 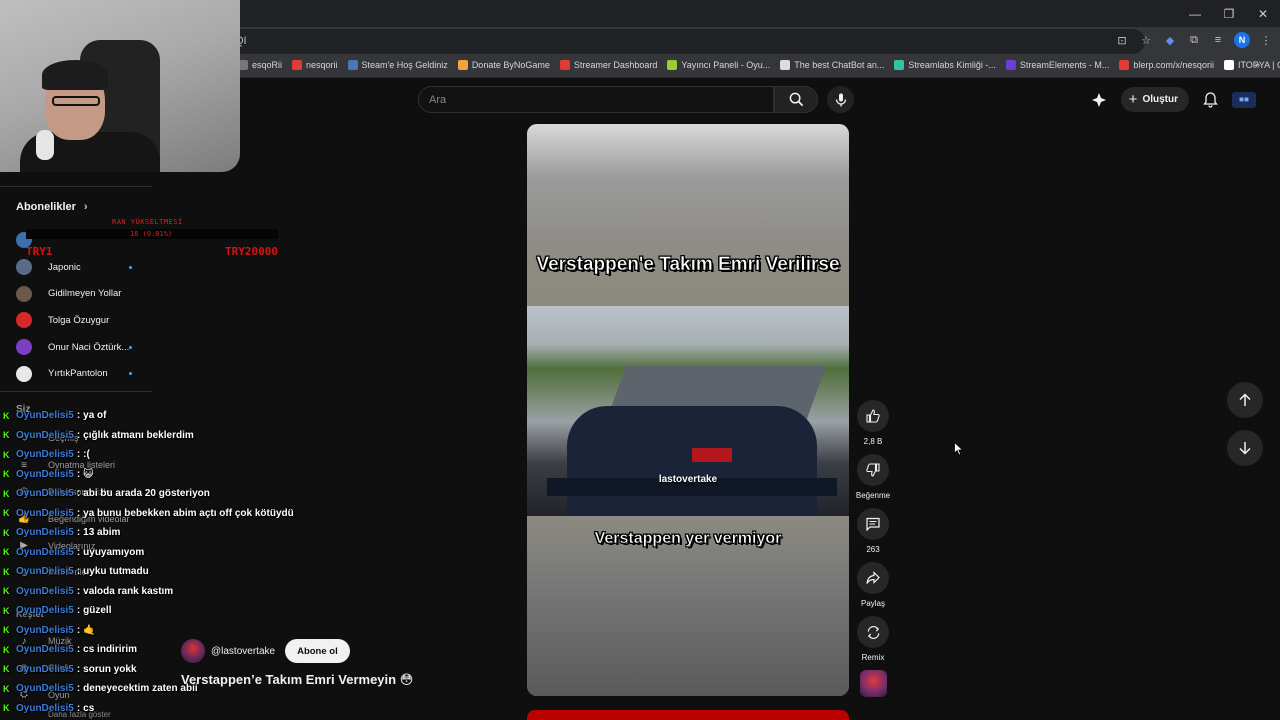 I want to click on like-button, so click(x=873, y=416).